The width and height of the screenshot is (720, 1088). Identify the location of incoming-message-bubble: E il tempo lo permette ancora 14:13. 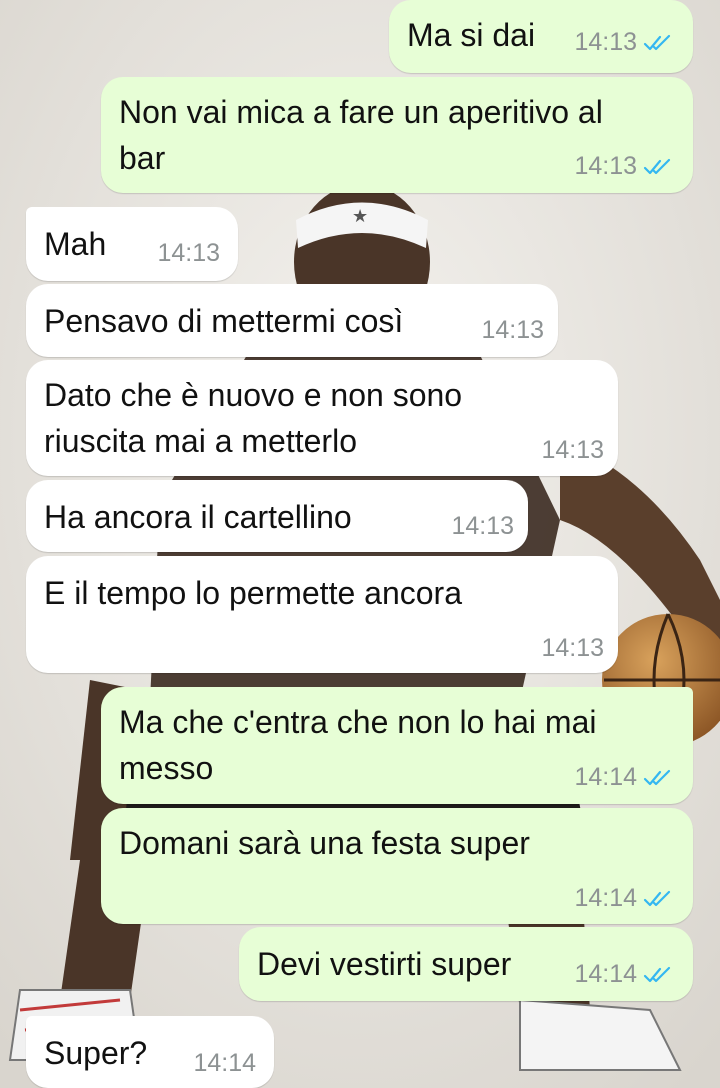
(322, 614).